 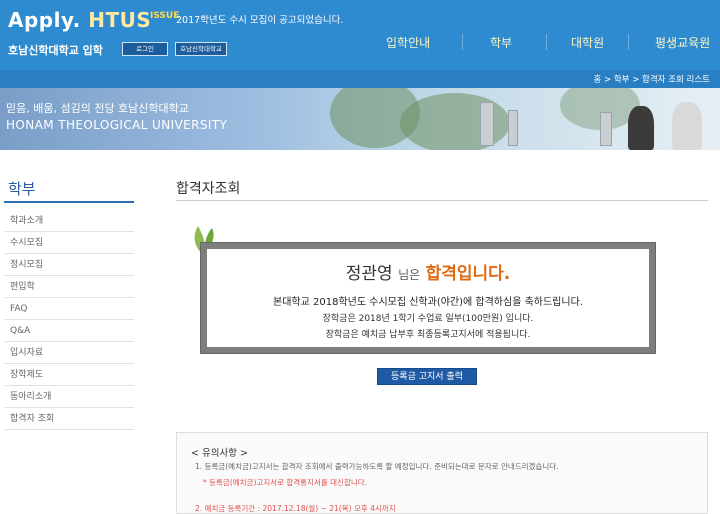 I want to click on congratulation-text: 본대학교 2018학년도 수시모집 신학과(야간)에 합격하심을 축하드립니다., so click(x=428, y=302).